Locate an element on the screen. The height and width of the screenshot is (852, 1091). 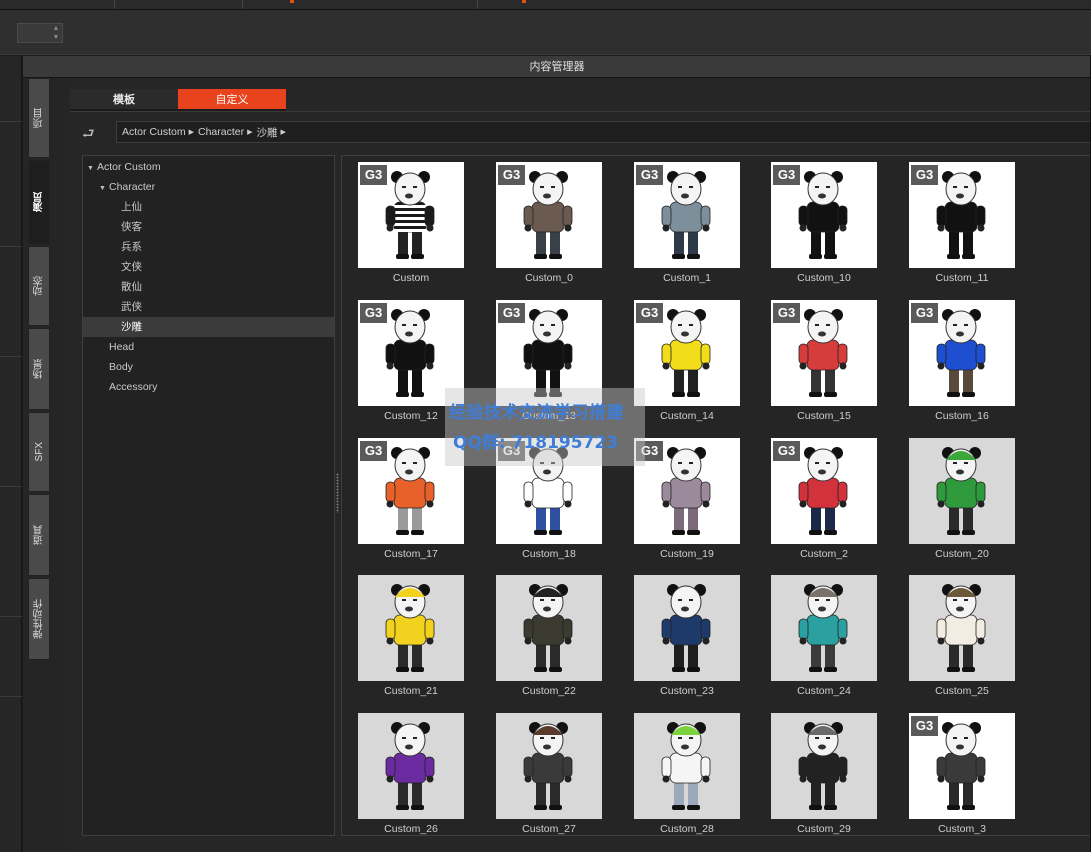
breadcrumb-item: 沙雕 ▶ is located at coordinates (273, 132).